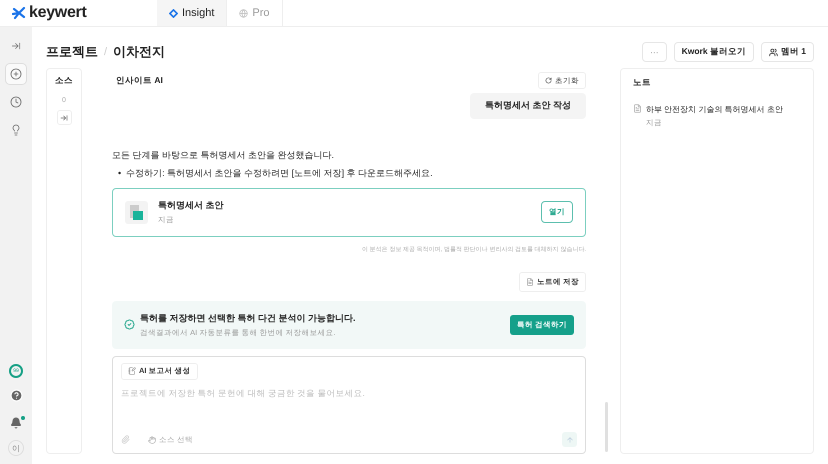 This screenshot has height=464, width=828. I want to click on people-icon, so click(773, 52).